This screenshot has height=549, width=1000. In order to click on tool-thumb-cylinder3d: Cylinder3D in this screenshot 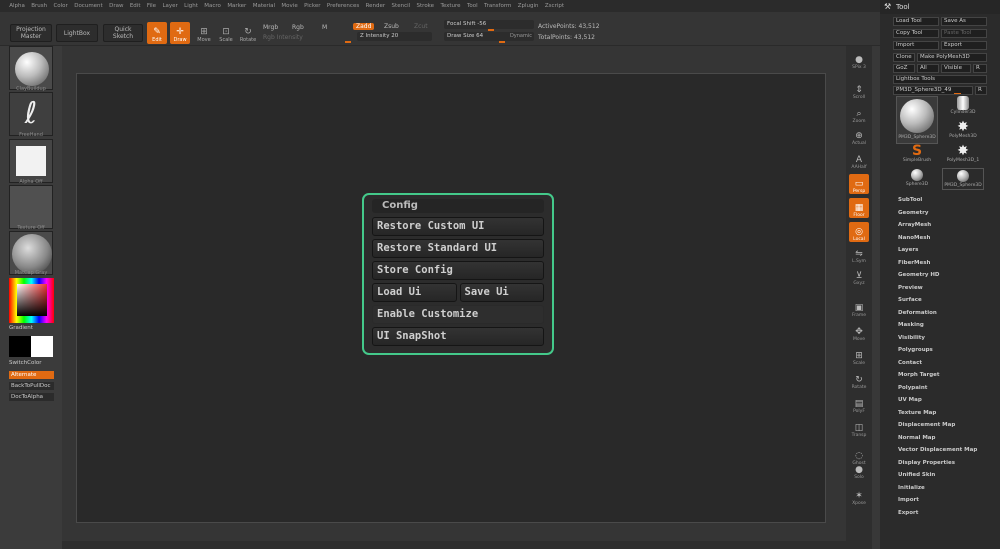, I will do `click(963, 108)`.